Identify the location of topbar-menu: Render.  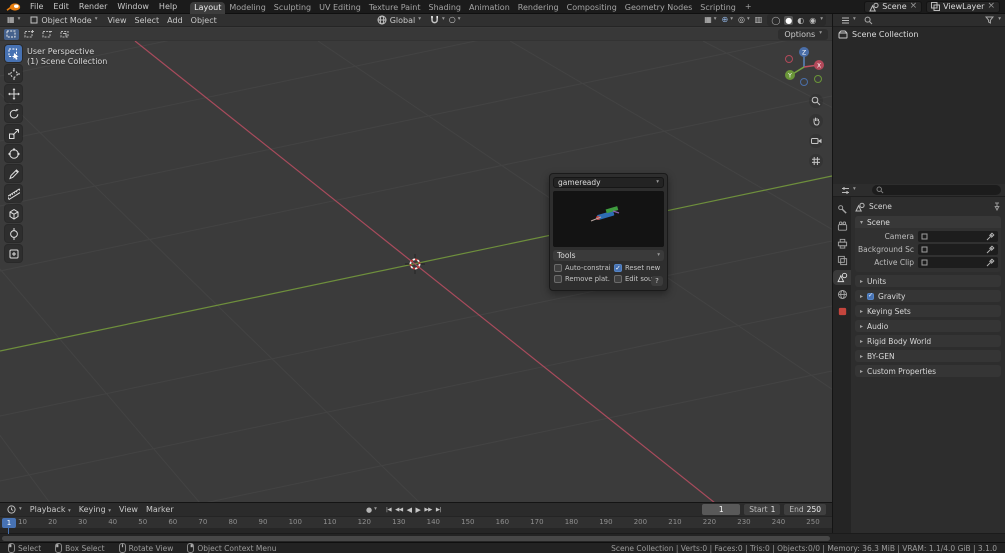
(93, 6).